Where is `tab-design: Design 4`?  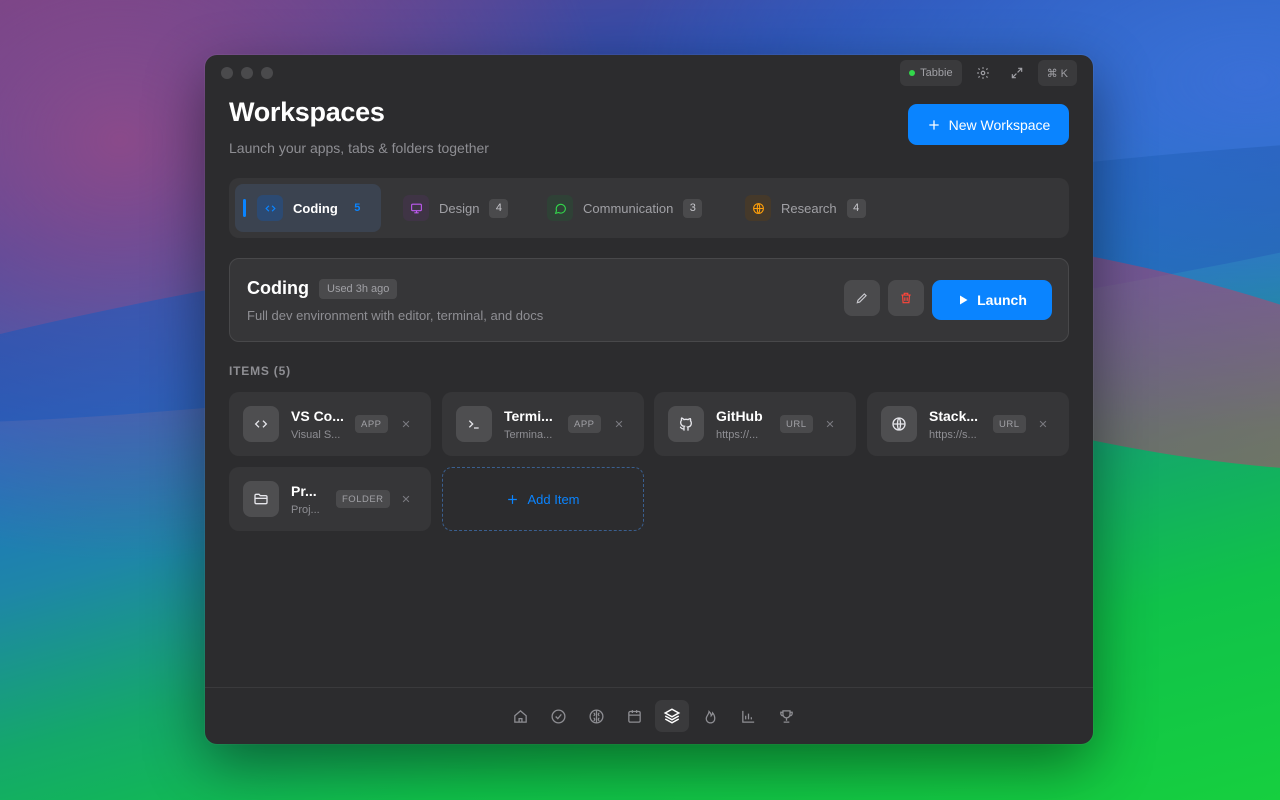 tab-design: Design 4 is located at coordinates (453, 208).